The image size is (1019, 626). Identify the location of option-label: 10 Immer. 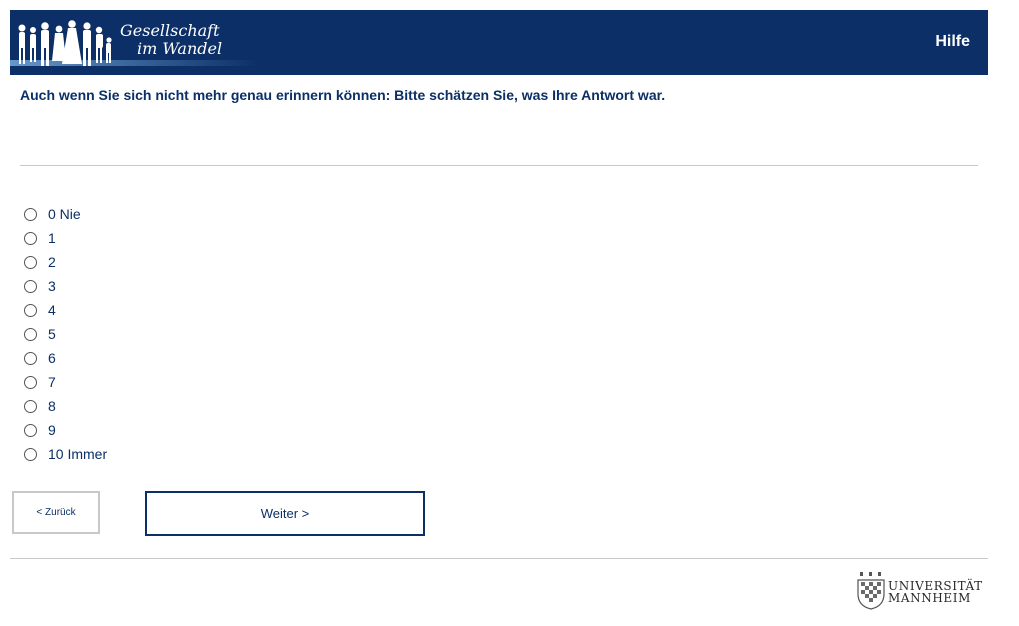
(78, 454).